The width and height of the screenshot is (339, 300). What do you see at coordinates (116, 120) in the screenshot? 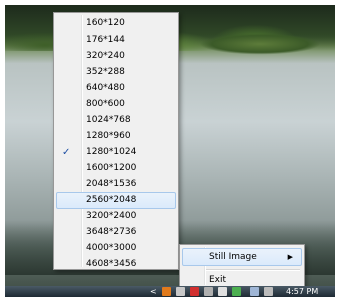
I see `menu-item-1024x768: 1024*768` at bounding box center [116, 120].